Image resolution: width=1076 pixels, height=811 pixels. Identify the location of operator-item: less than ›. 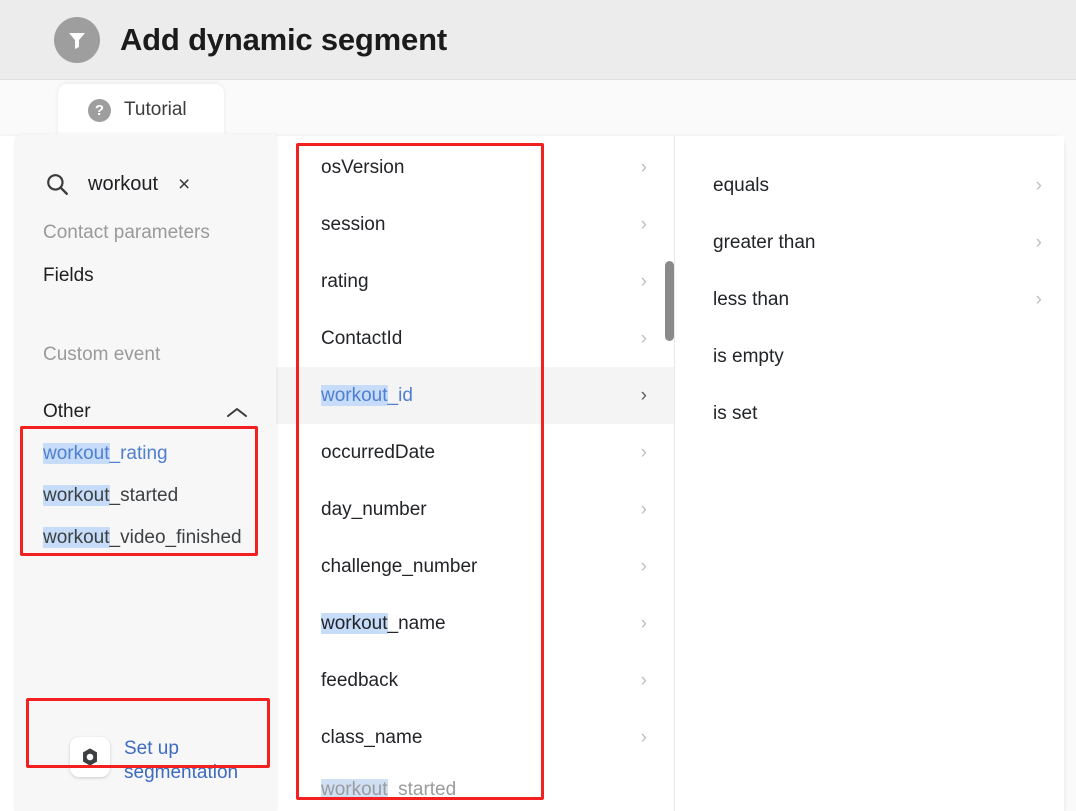
(870, 299).